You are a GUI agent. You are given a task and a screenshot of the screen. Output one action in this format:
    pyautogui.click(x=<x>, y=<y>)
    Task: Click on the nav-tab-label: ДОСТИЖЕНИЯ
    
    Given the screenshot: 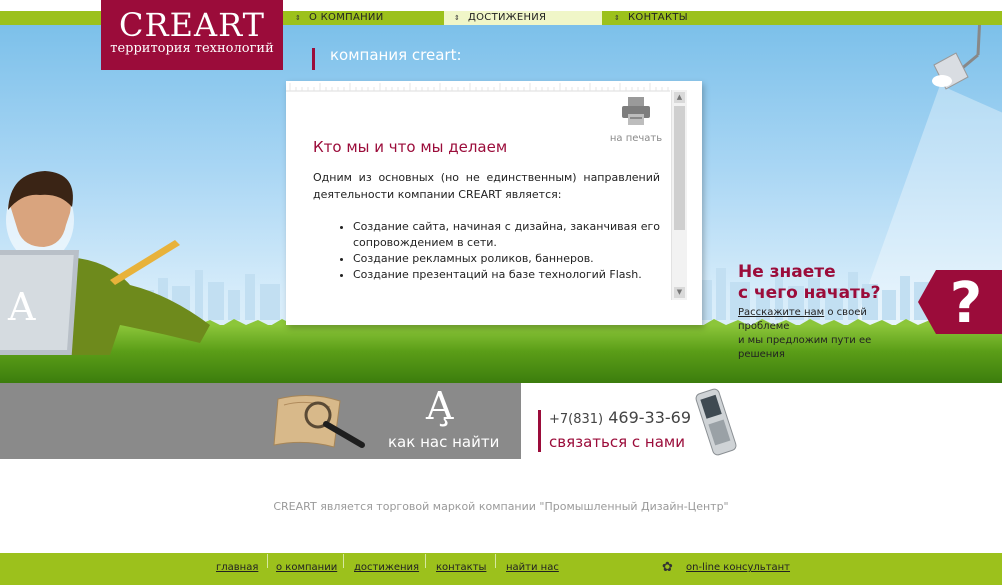 What is the action you would take?
    pyautogui.click(x=507, y=17)
    